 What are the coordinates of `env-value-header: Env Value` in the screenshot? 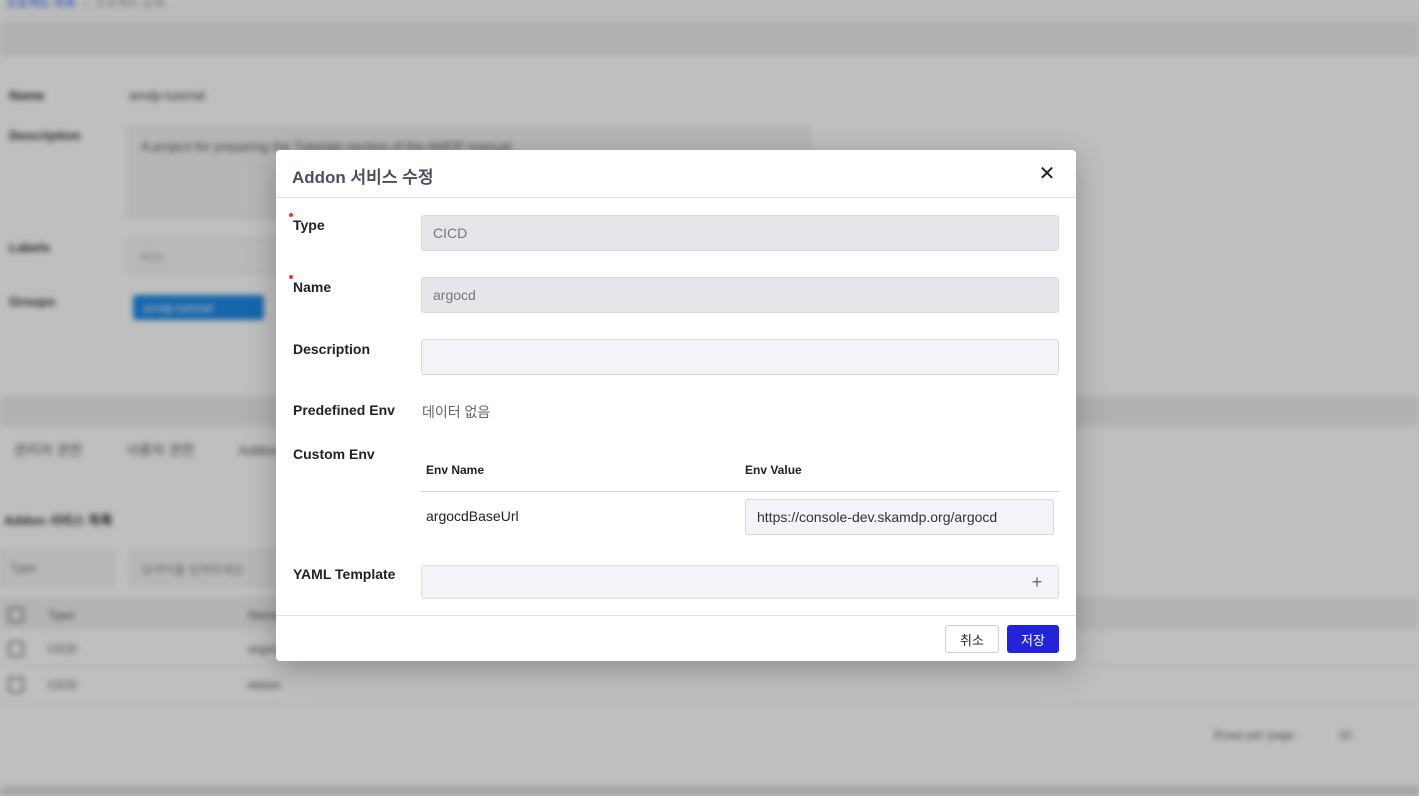 It's located at (773, 470).